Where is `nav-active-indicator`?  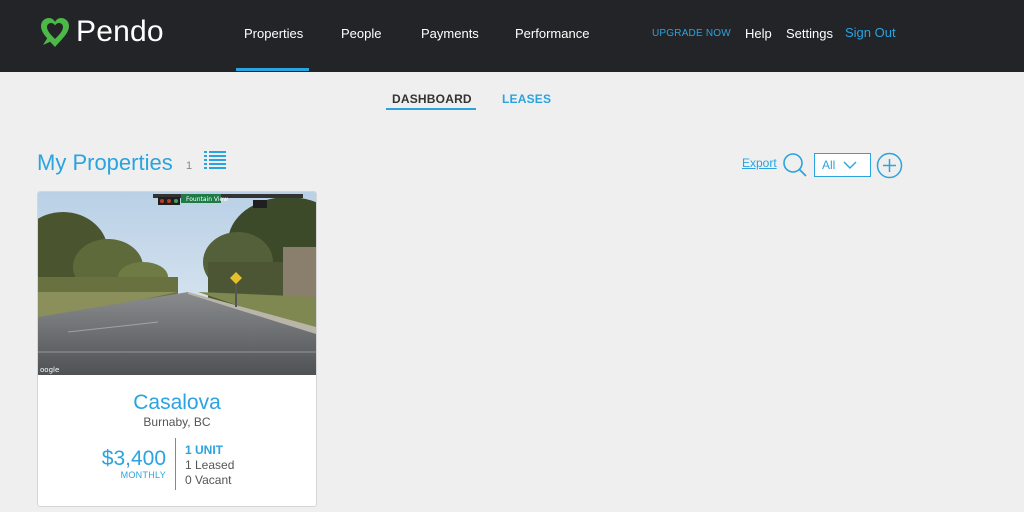
nav-active-indicator is located at coordinates (272, 69).